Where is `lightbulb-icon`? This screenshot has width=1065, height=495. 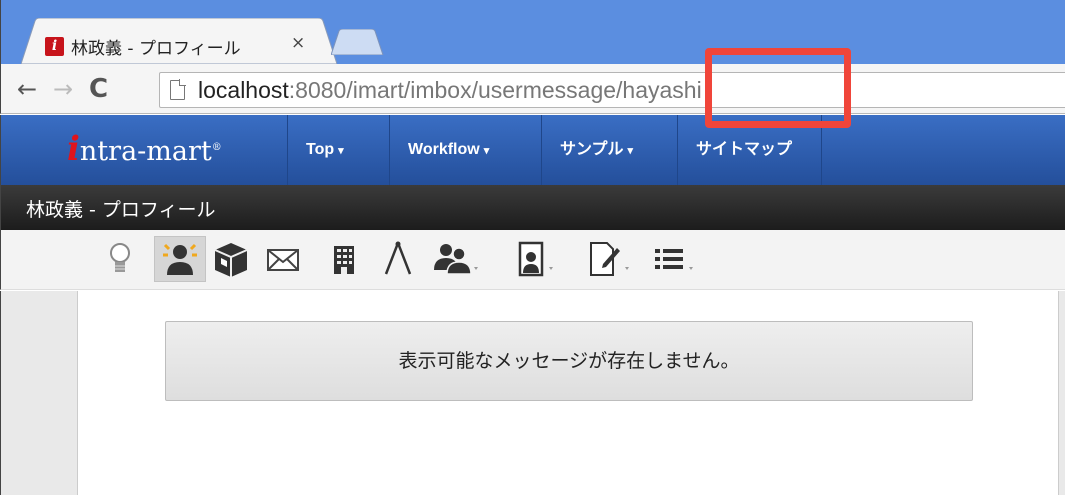 lightbulb-icon is located at coordinates (120, 259).